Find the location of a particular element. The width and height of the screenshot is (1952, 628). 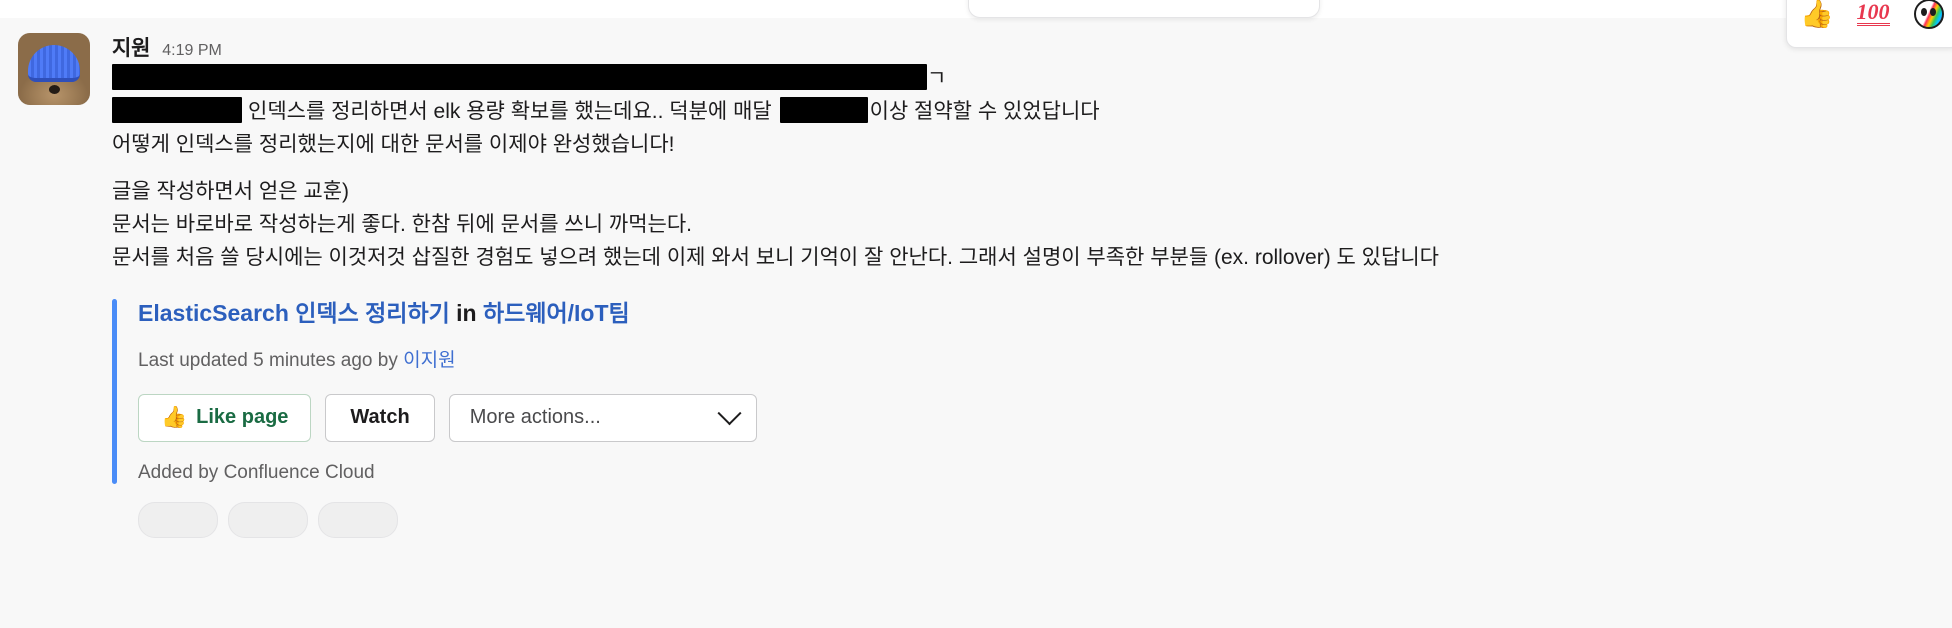

thumbsup-icon: 👍 is located at coordinates (174, 417).